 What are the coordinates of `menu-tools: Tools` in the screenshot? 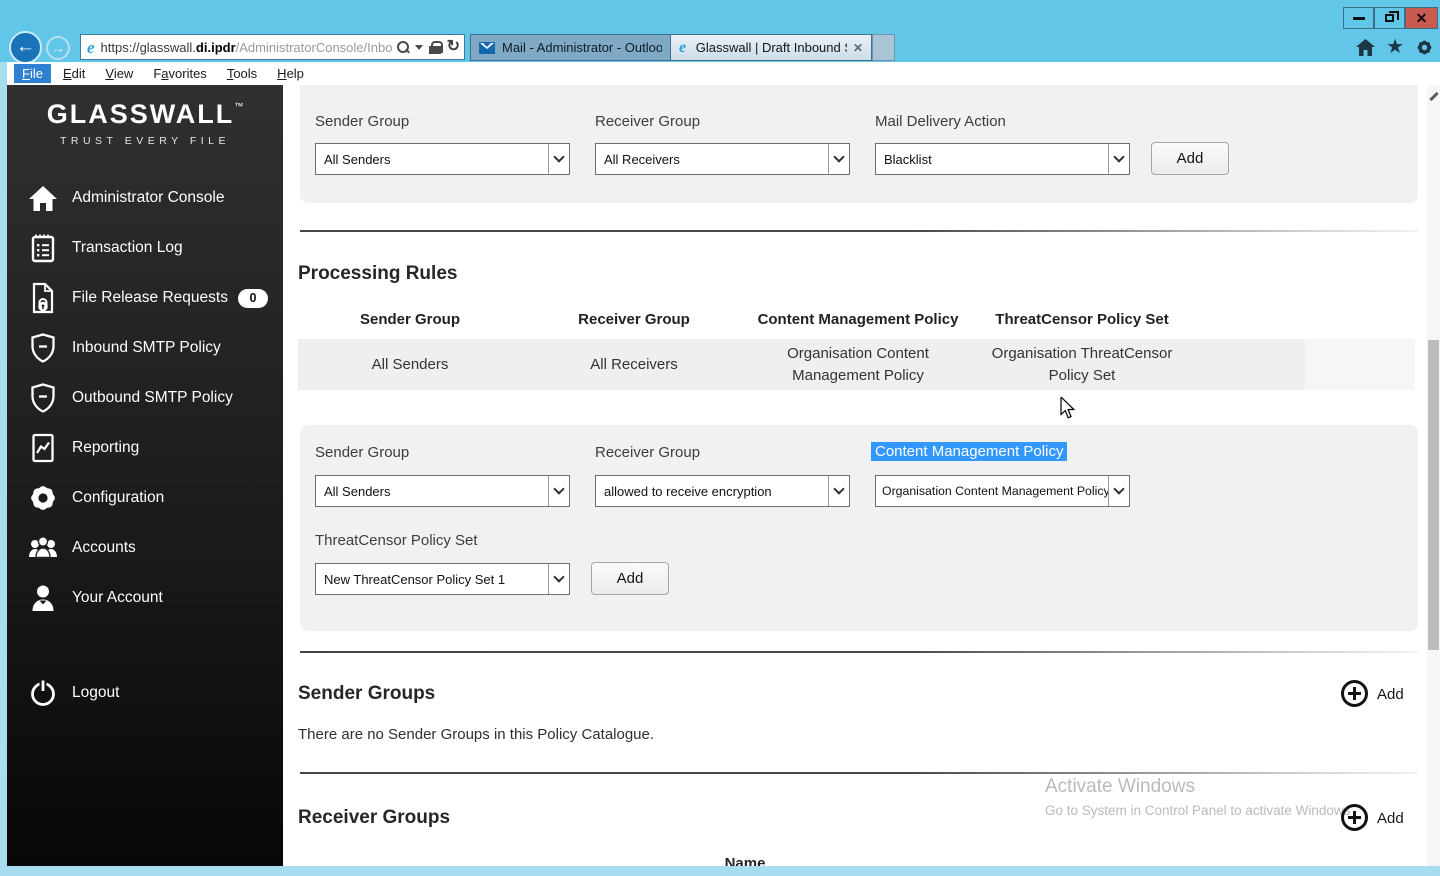 It's located at (242, 73).